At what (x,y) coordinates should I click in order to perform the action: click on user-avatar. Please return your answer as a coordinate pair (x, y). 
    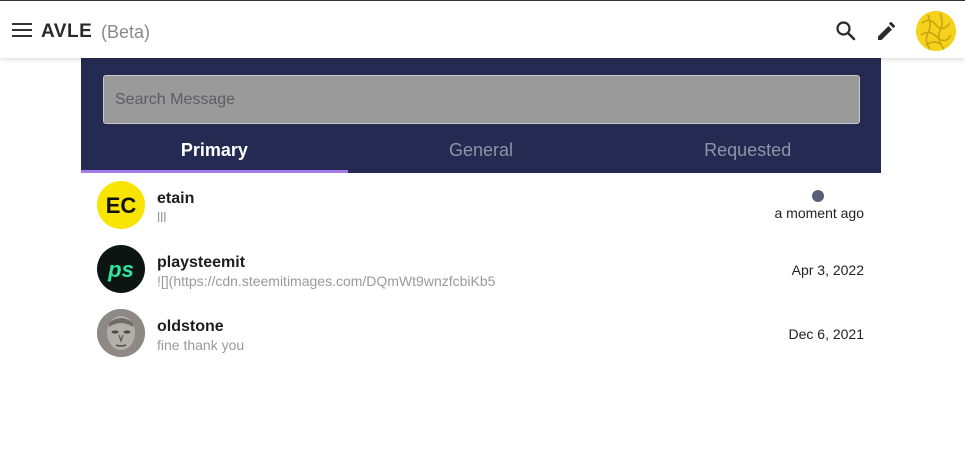
    Looking at the image, I should click on (936, 31).